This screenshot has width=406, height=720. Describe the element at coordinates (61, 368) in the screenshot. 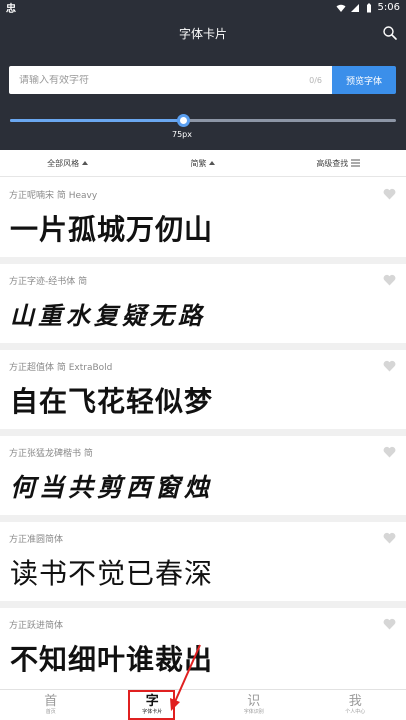

I see `font-name: 方正超值体 简 ExtraBold` at that location.